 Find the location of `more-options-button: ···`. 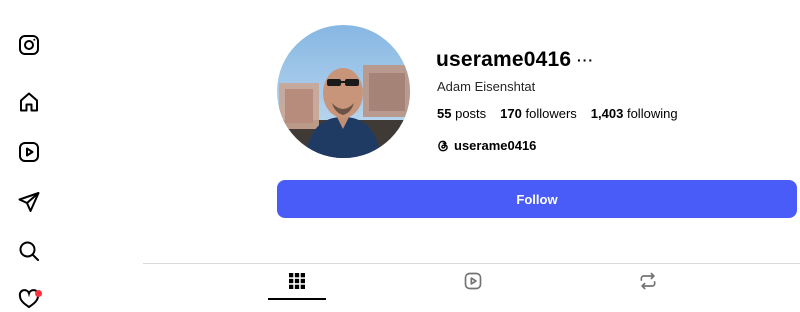

more-options-button: ··· is located at coordinates (585, 60).